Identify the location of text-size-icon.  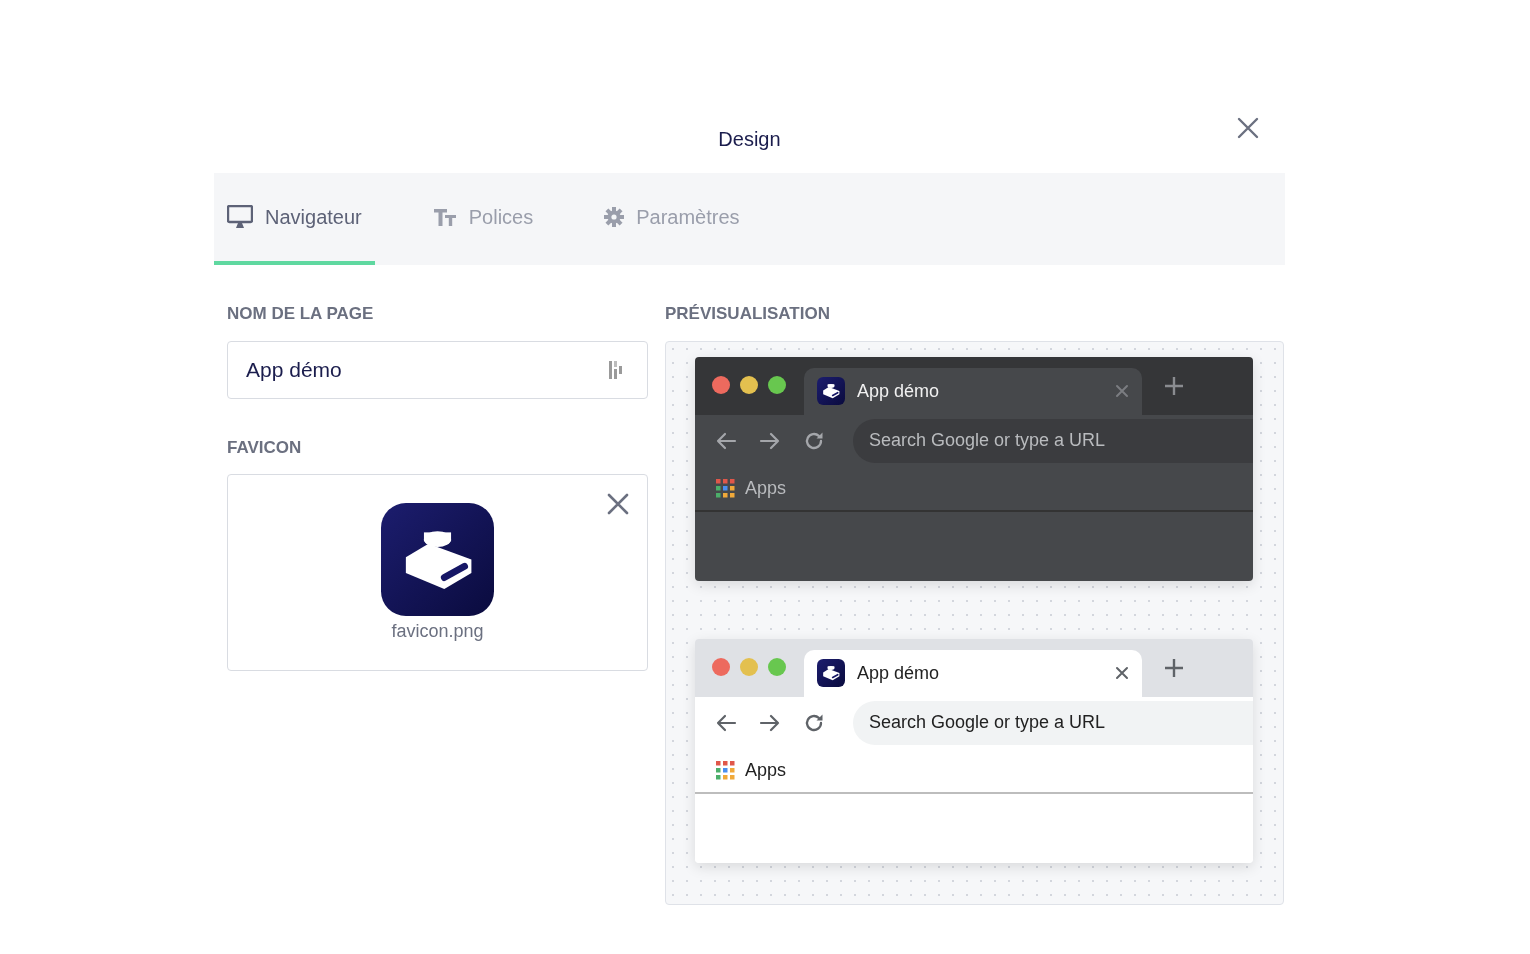
(444, 217).